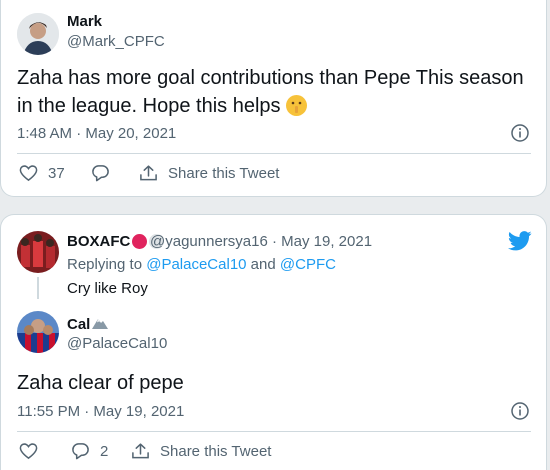  Describe the element at coordinates (38, 332) in the screenshot. I see `avatar-cal` at that location.